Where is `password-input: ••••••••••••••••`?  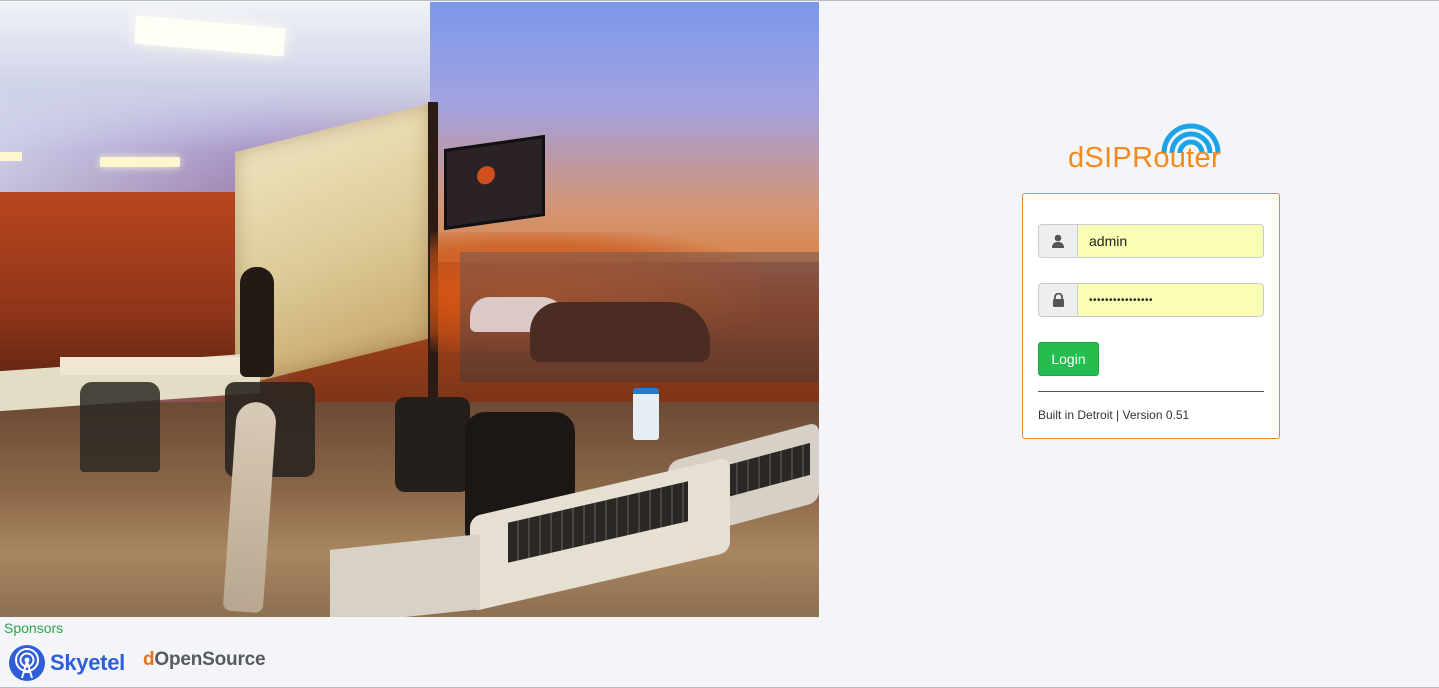
password-input: •••••••••••••••• is located at coordinates (1170, 300).